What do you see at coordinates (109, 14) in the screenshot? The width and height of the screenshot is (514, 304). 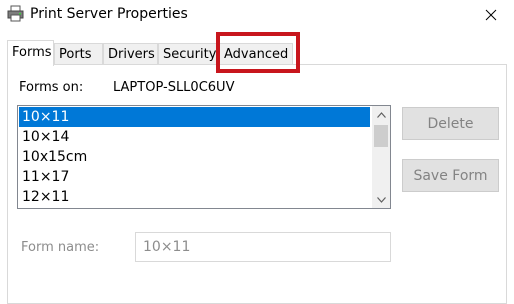 I see `window-title: Print Server Properties` at bounding box center [109, 14].